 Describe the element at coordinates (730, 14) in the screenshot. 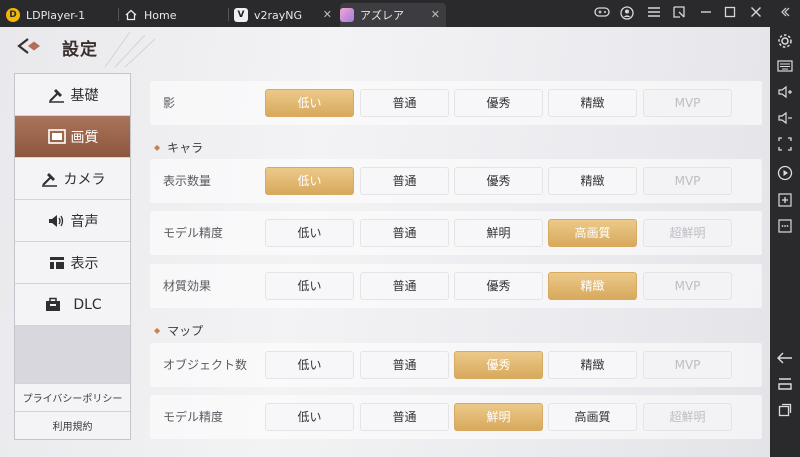

I see `maximize-icon` at that location.